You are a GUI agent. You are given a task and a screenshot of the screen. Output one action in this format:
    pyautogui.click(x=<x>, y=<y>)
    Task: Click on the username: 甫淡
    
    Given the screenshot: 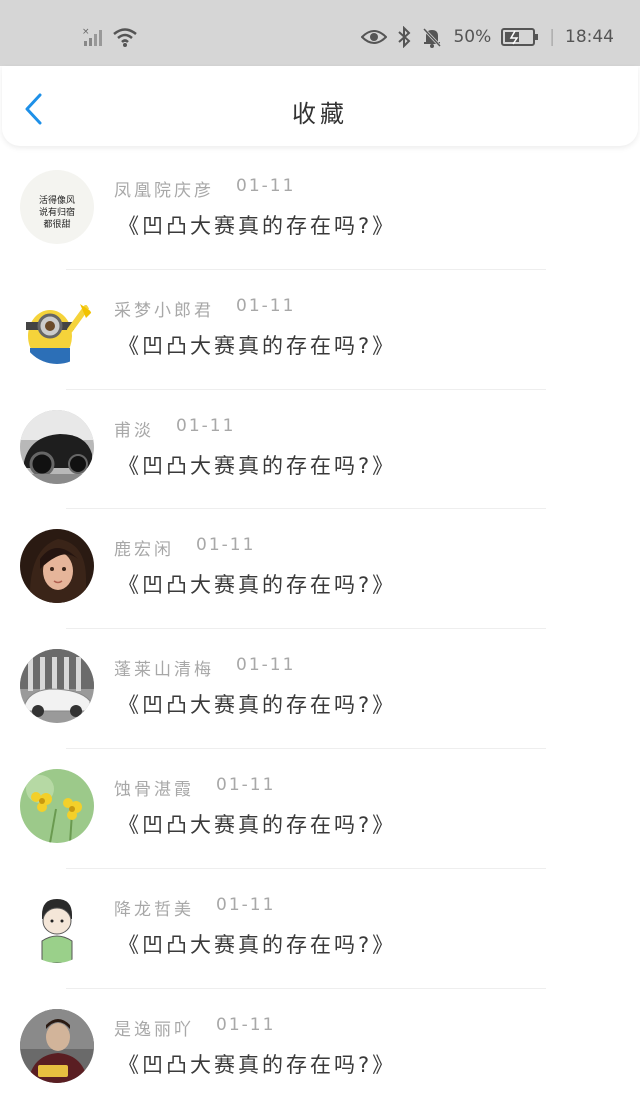 What is the action you would take?
    pyautogui.click(x=134, y=428)
    